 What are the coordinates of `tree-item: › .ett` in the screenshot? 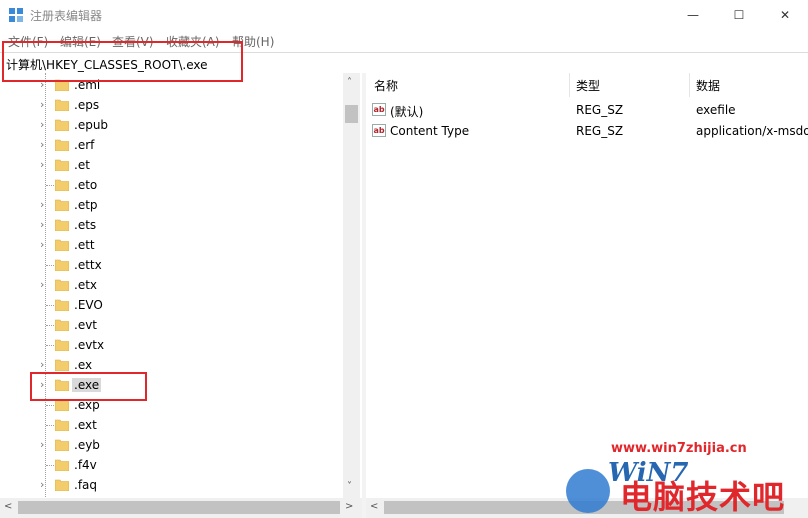 It's located at (170, 245).